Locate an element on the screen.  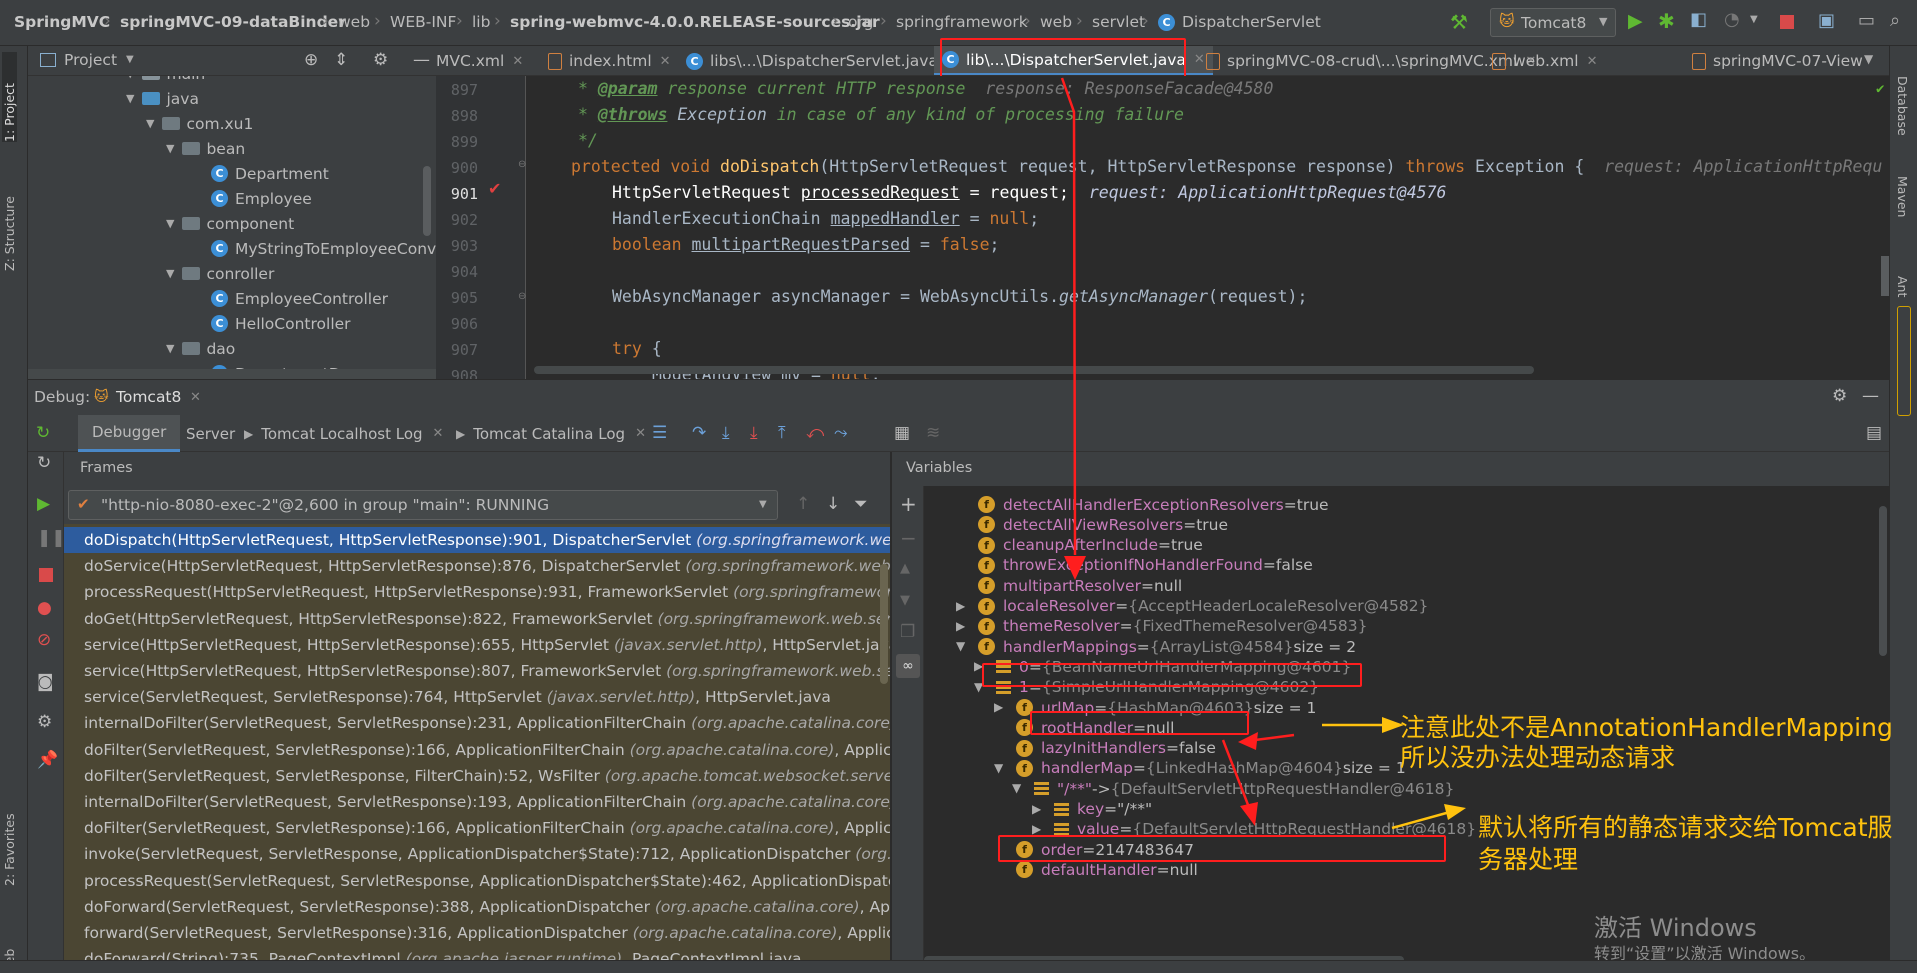
annotation-text-2b: 务器处理 is located at coordinates (1528, 859).